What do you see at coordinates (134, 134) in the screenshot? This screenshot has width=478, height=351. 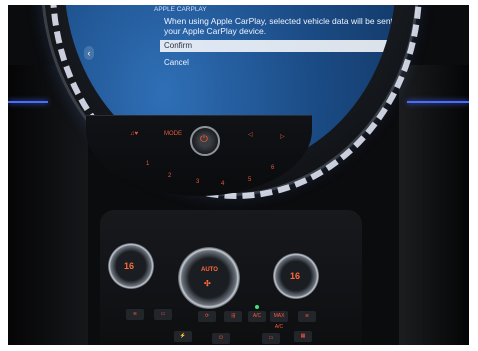 I see `radio-button-label: ♫♥` at bounding box center [134, 134].